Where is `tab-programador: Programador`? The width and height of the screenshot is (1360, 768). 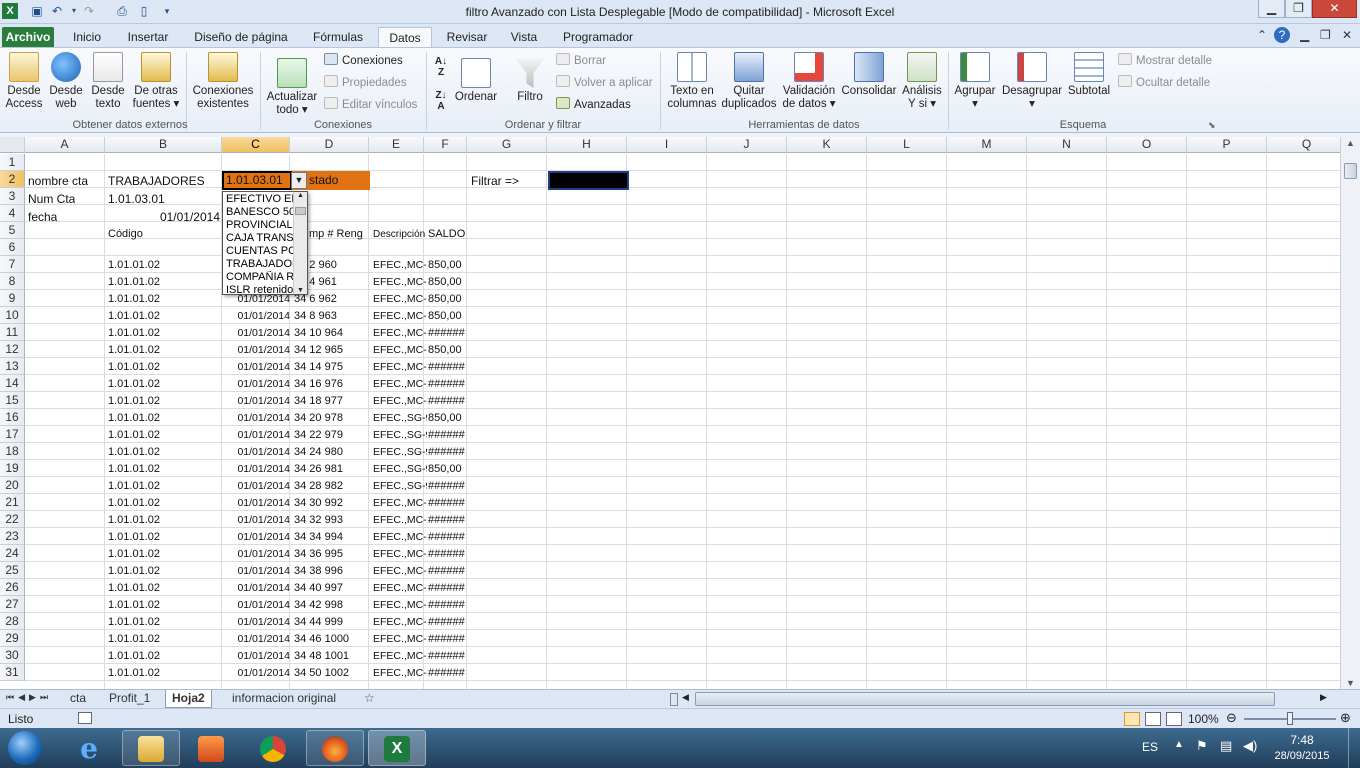 tab-programador: Programador is located at coordinates (598, 37).